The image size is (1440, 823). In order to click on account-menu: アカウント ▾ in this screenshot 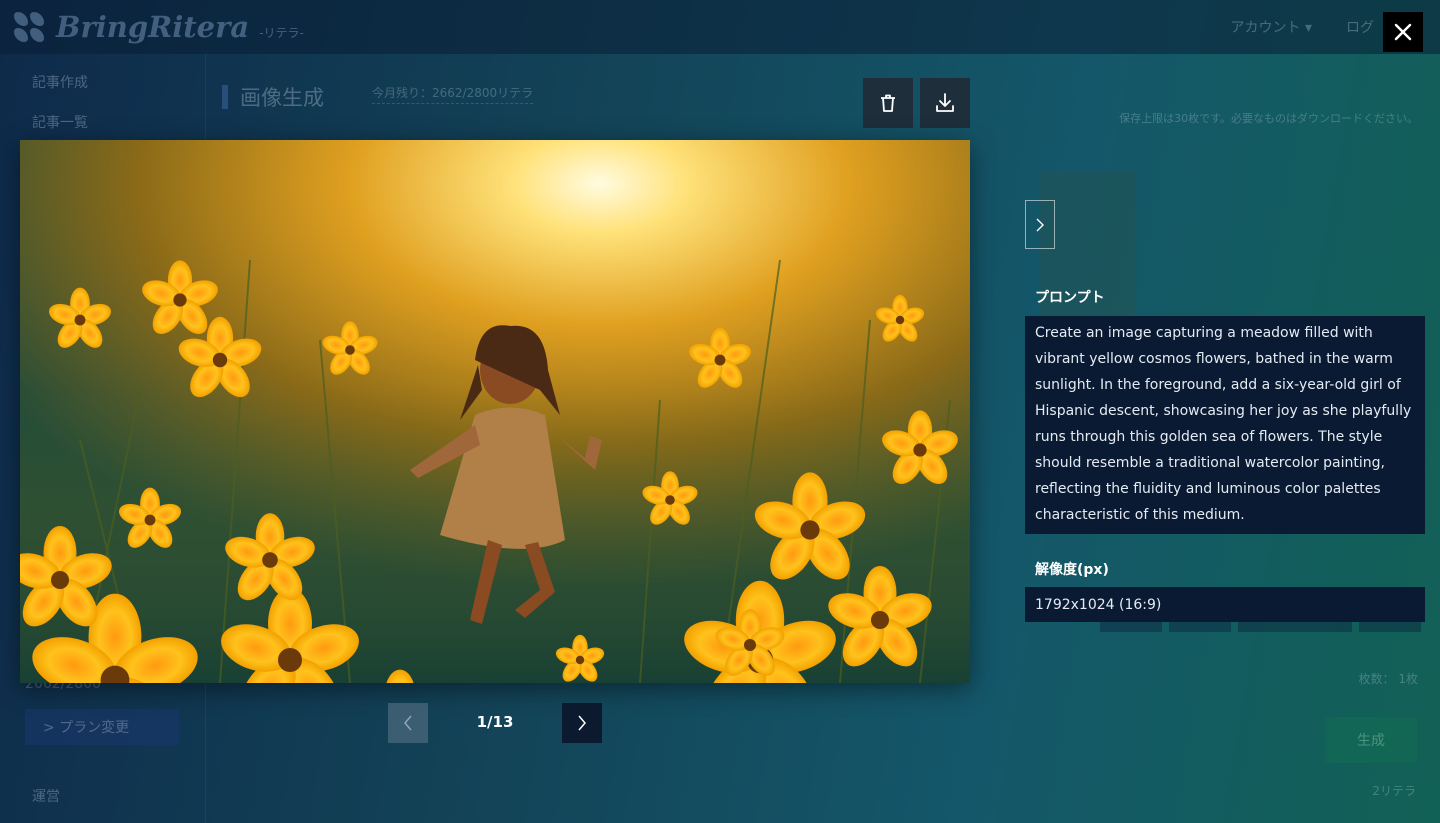, I will do `click(1271, 27)`.